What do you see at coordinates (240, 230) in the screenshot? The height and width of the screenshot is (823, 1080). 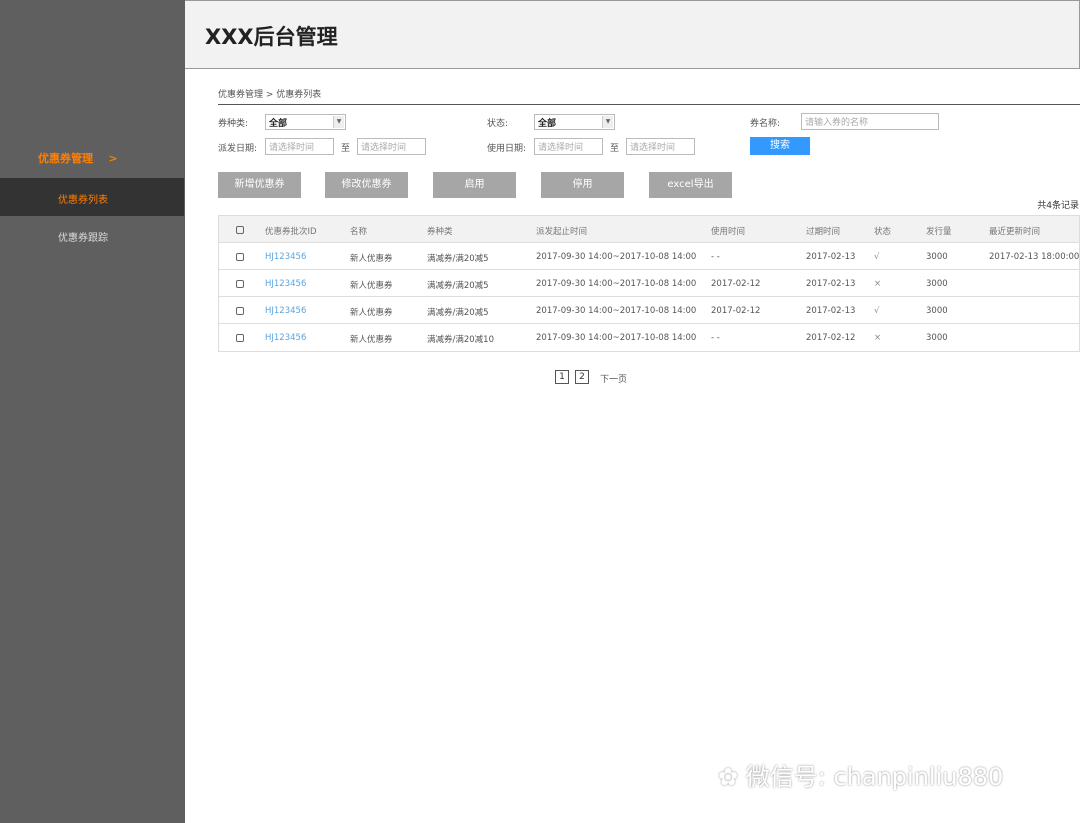 I see `select-all-checkbox` at bounding box center [240, 230].